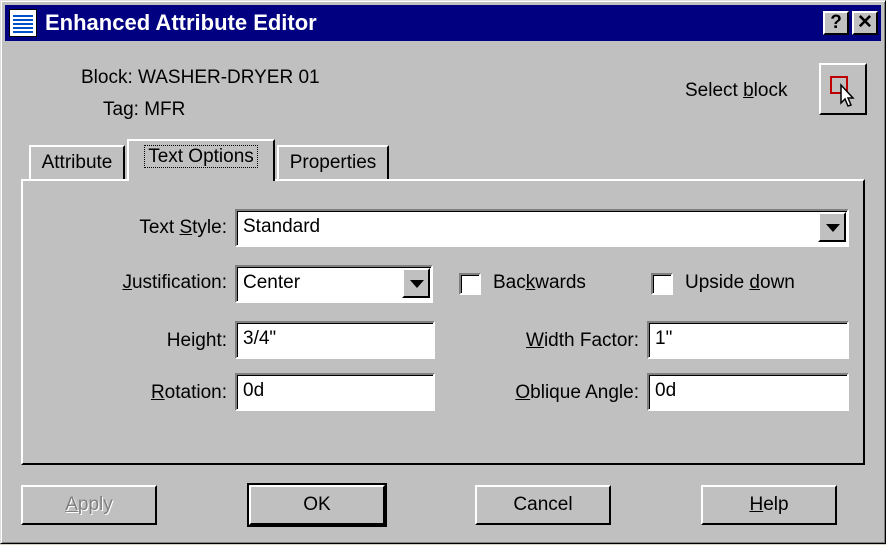  Describe the element at coordinates (333, 163) in the screenshot. I see `tab-properties: Properties` at that location.